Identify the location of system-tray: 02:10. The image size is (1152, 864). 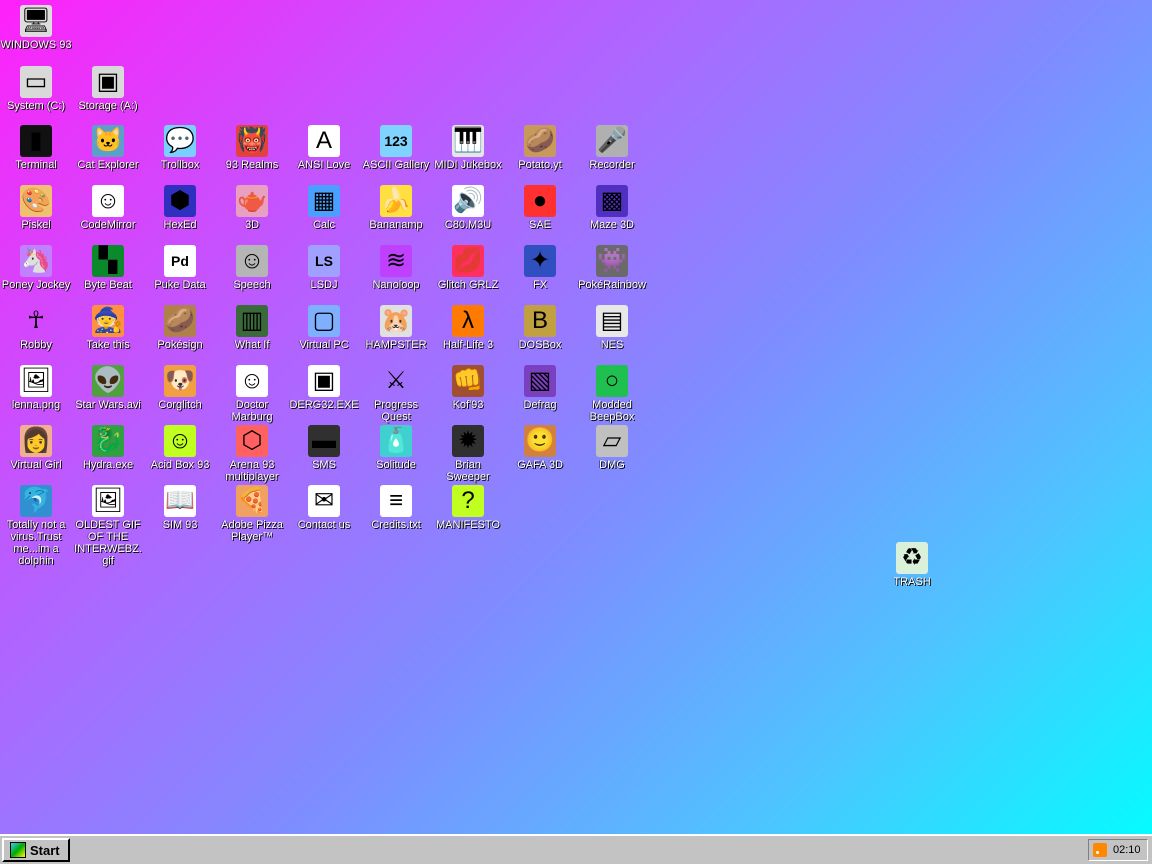
(1118, 850).